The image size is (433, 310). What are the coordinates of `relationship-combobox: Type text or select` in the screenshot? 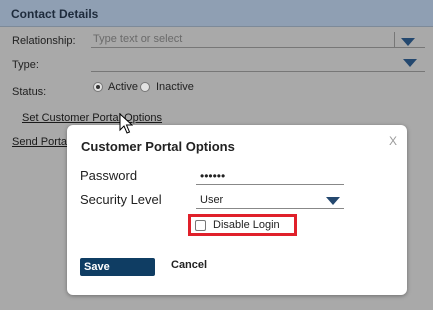 It's located at (258, 40).